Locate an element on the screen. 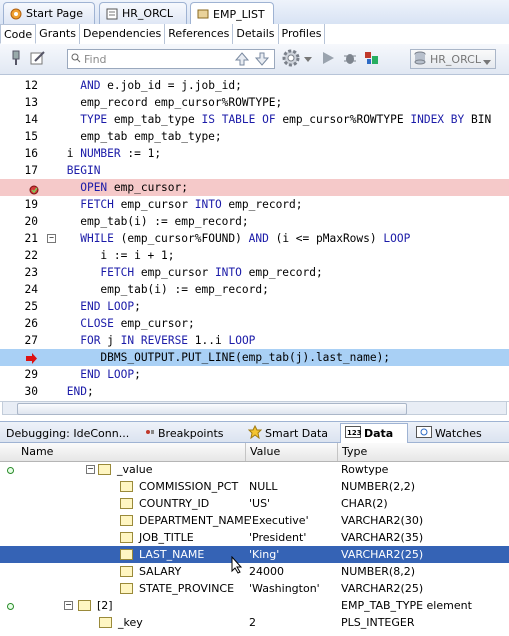 This screenshot has height=636, width=509. pencil-icon is located at coordinates (38, 59).